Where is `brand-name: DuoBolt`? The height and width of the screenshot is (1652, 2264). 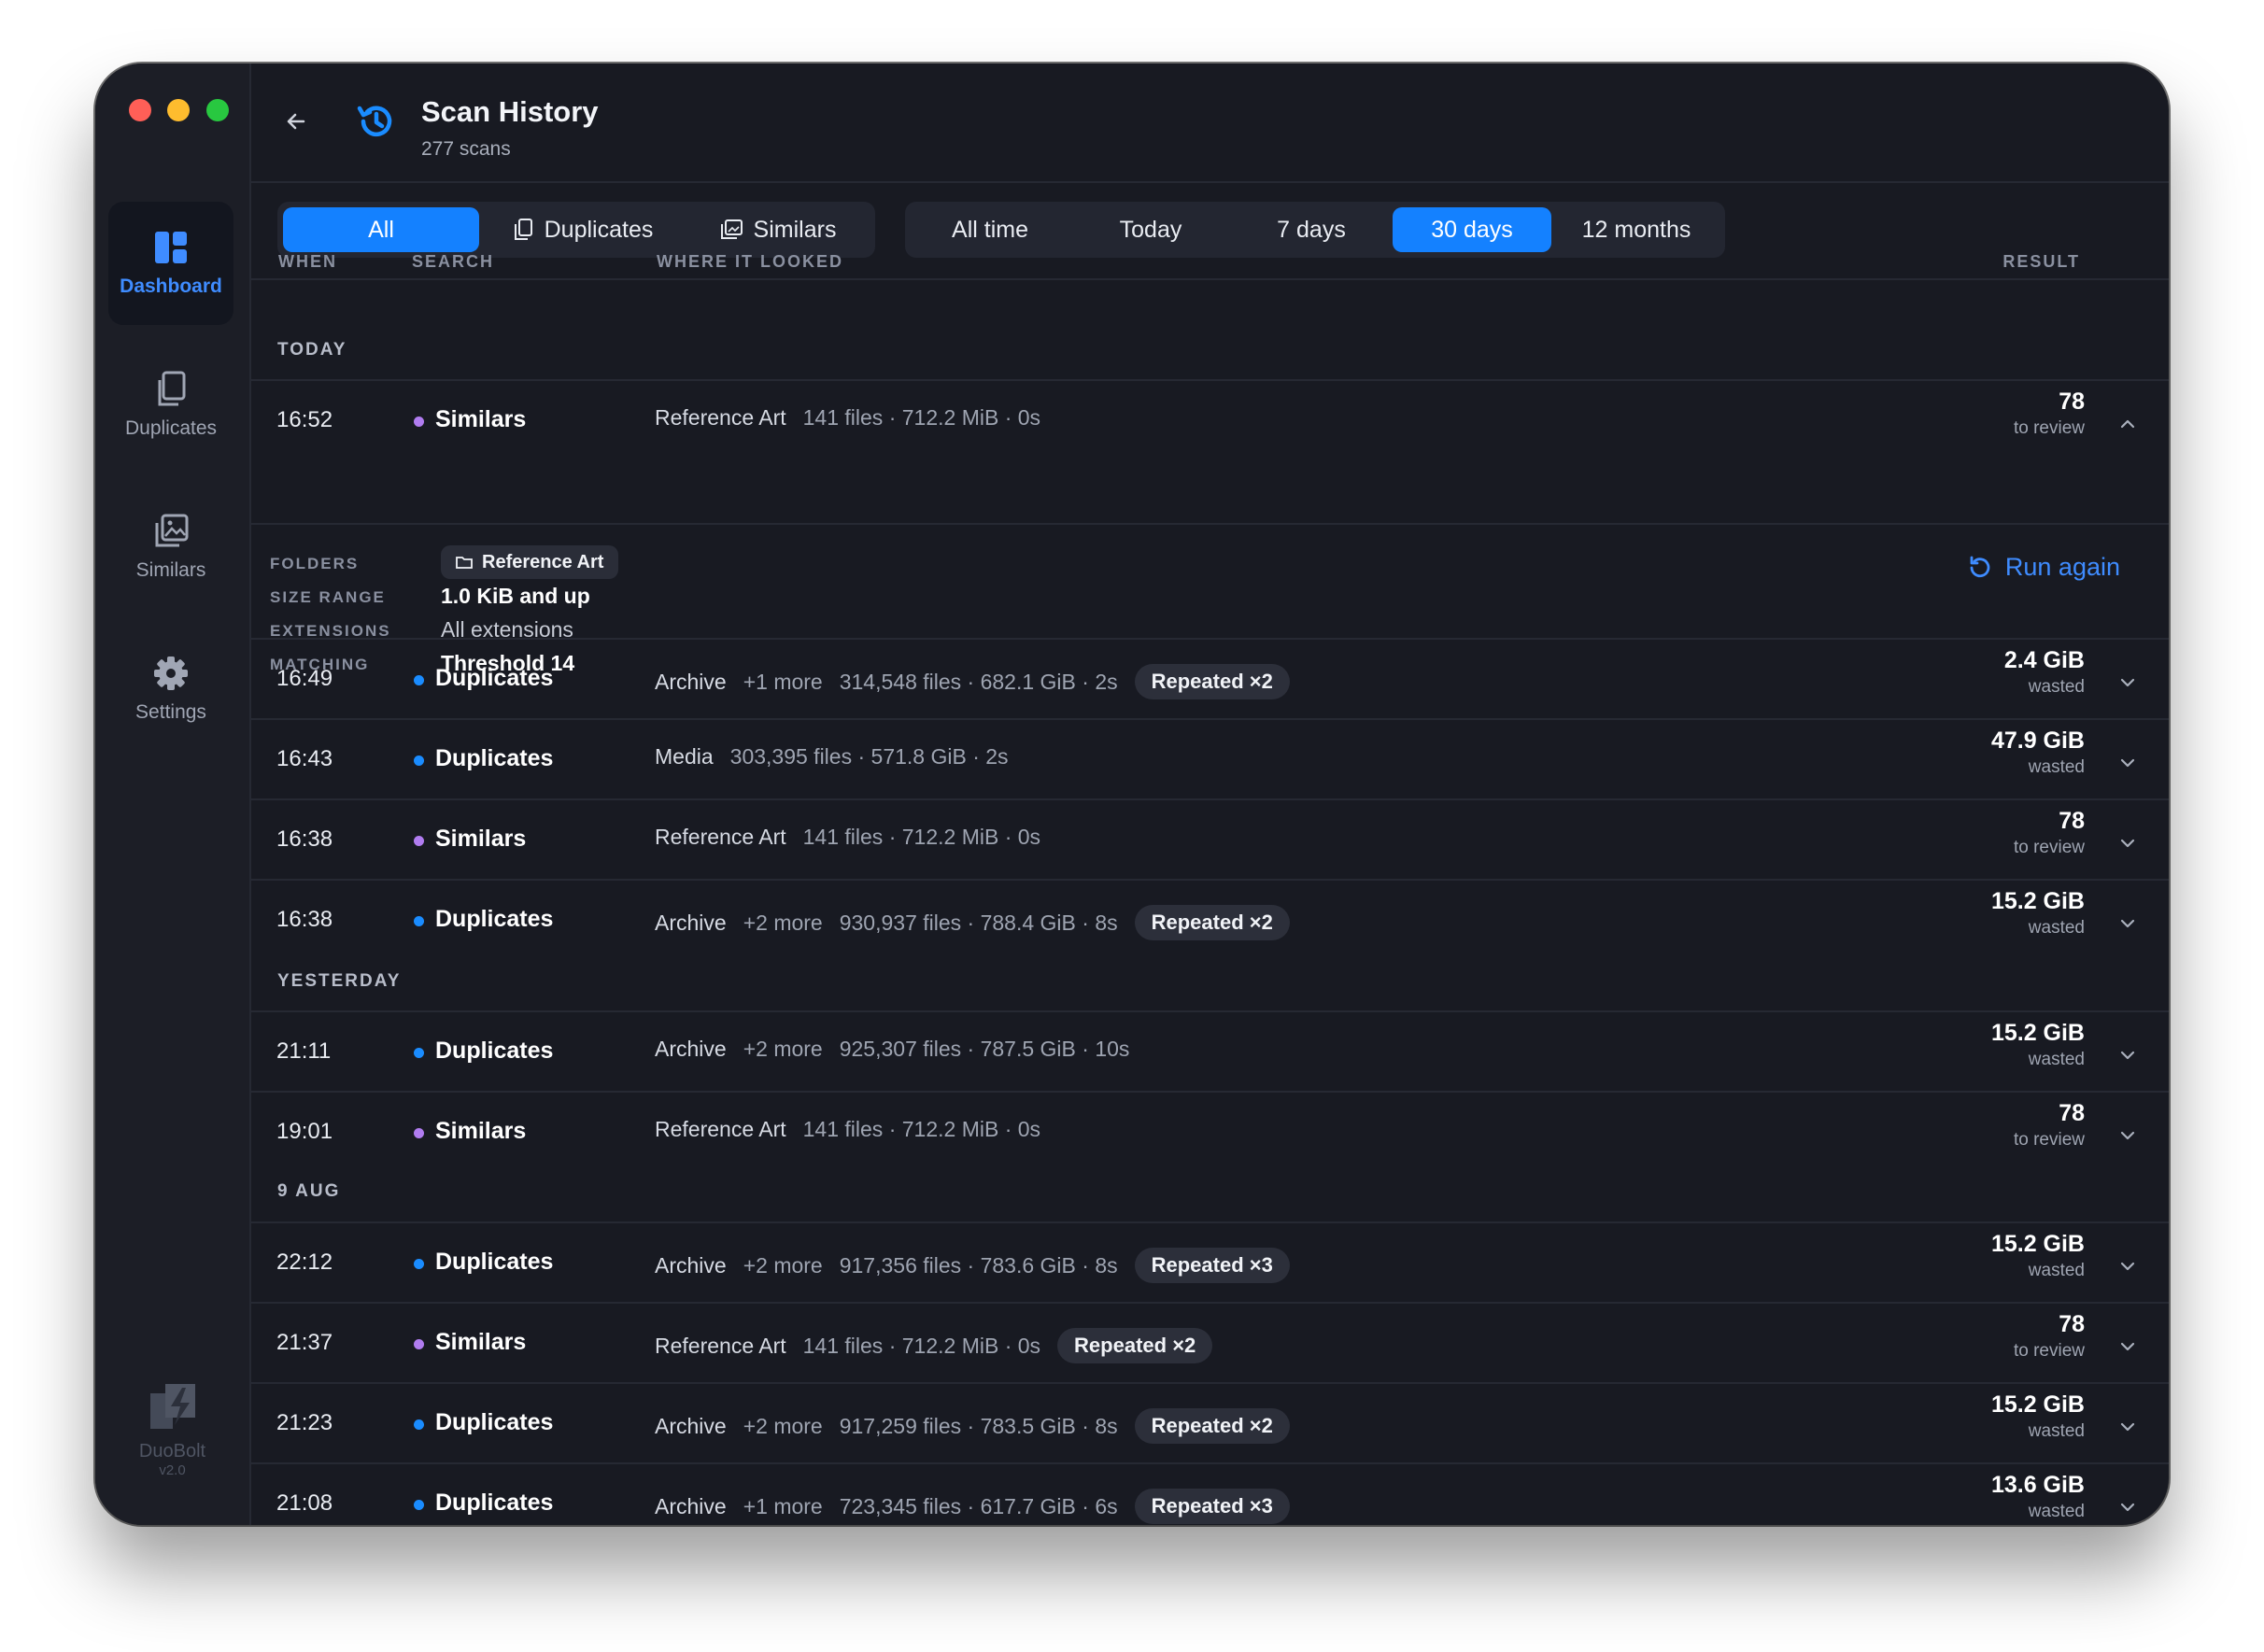 brand-name: DuoBolt is located at coordinates (172, 1451).